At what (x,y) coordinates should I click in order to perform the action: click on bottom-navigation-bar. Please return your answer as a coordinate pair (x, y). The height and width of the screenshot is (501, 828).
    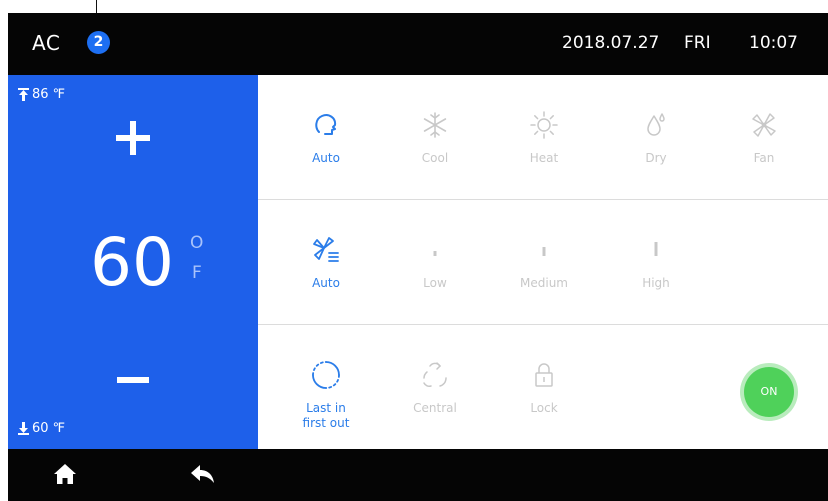
    Looking at the image, I should click on (418, 475).